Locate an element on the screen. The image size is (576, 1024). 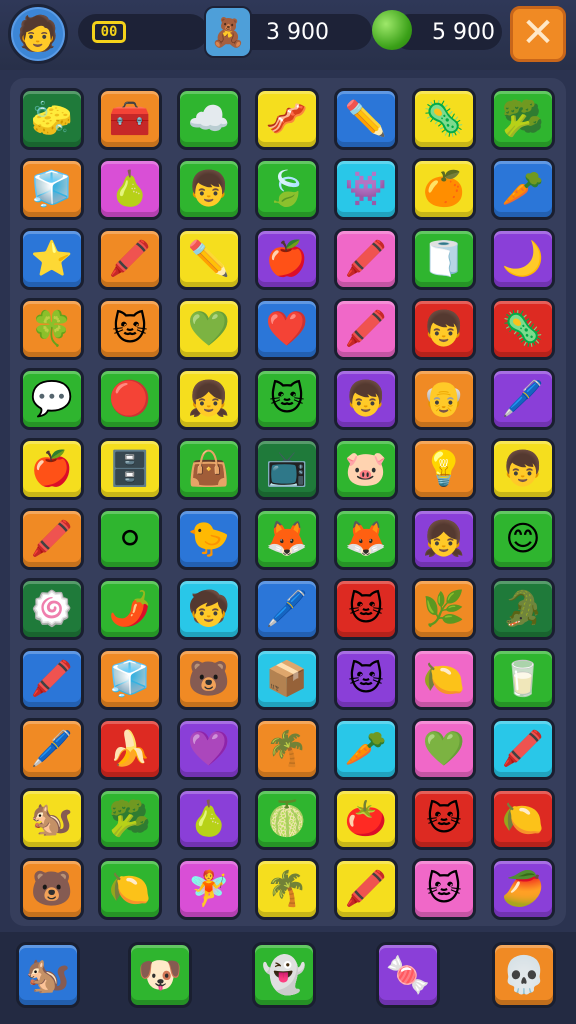
tile-r2-c4: 🍃 is located at coordinates (287, 189).